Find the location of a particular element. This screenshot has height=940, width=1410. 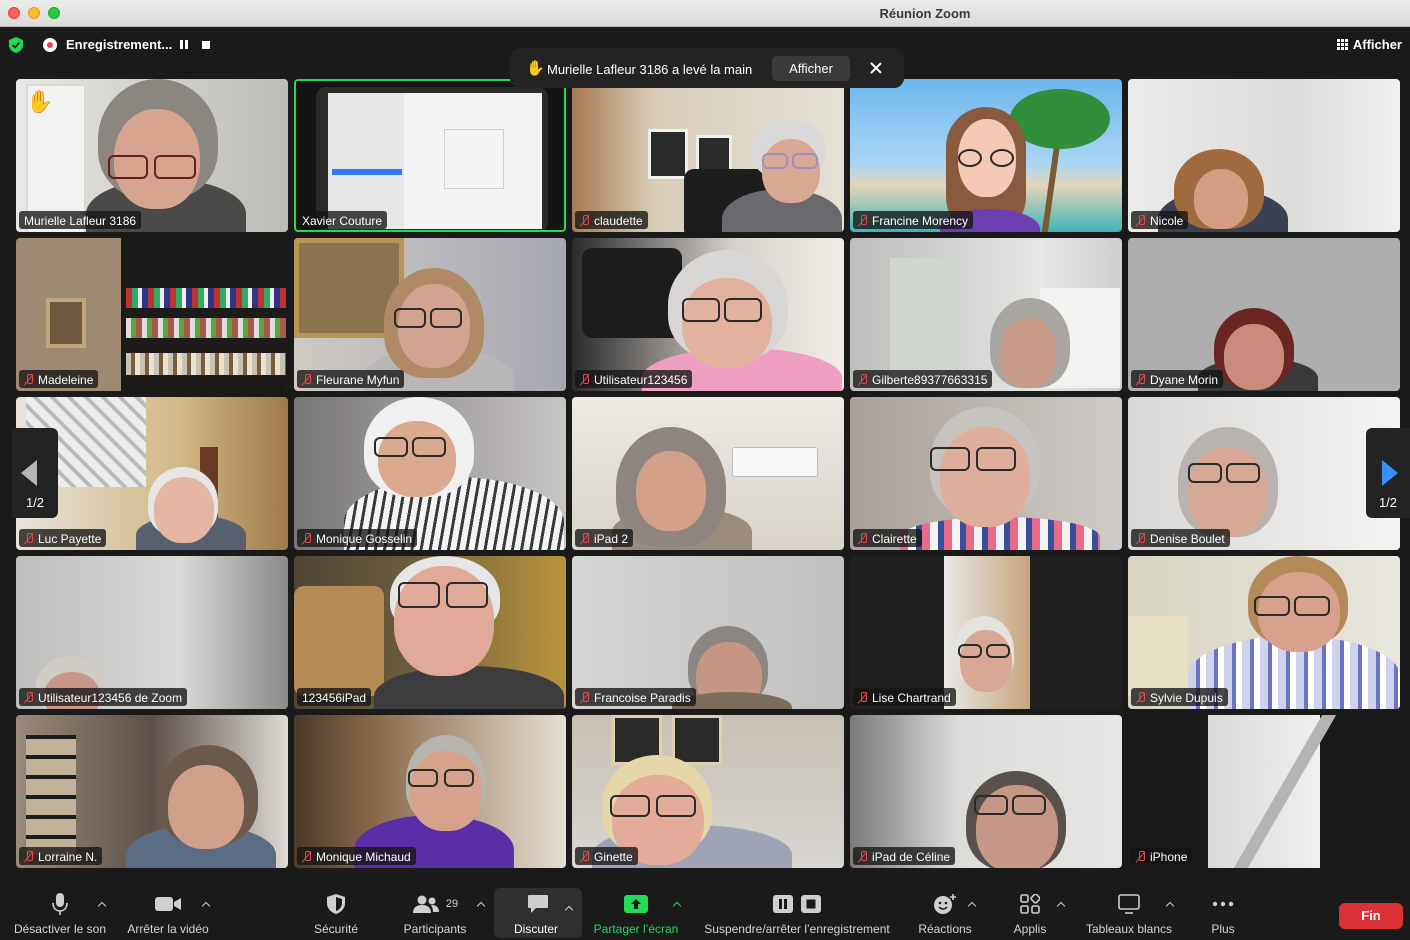

stop-video-button: Arrêter la vidéo is located at coordinates (168, 915).